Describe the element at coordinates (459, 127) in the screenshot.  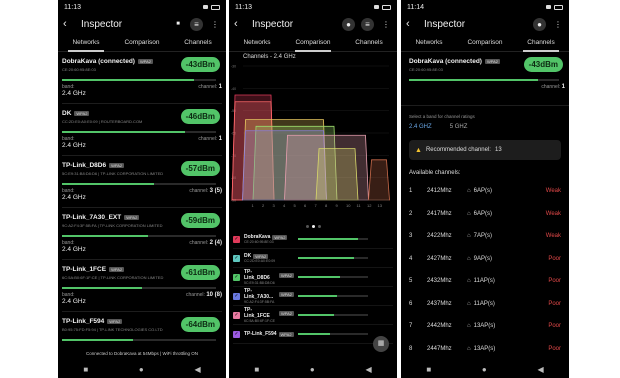
I see `band-option-5: 5 GHZ` at that location.